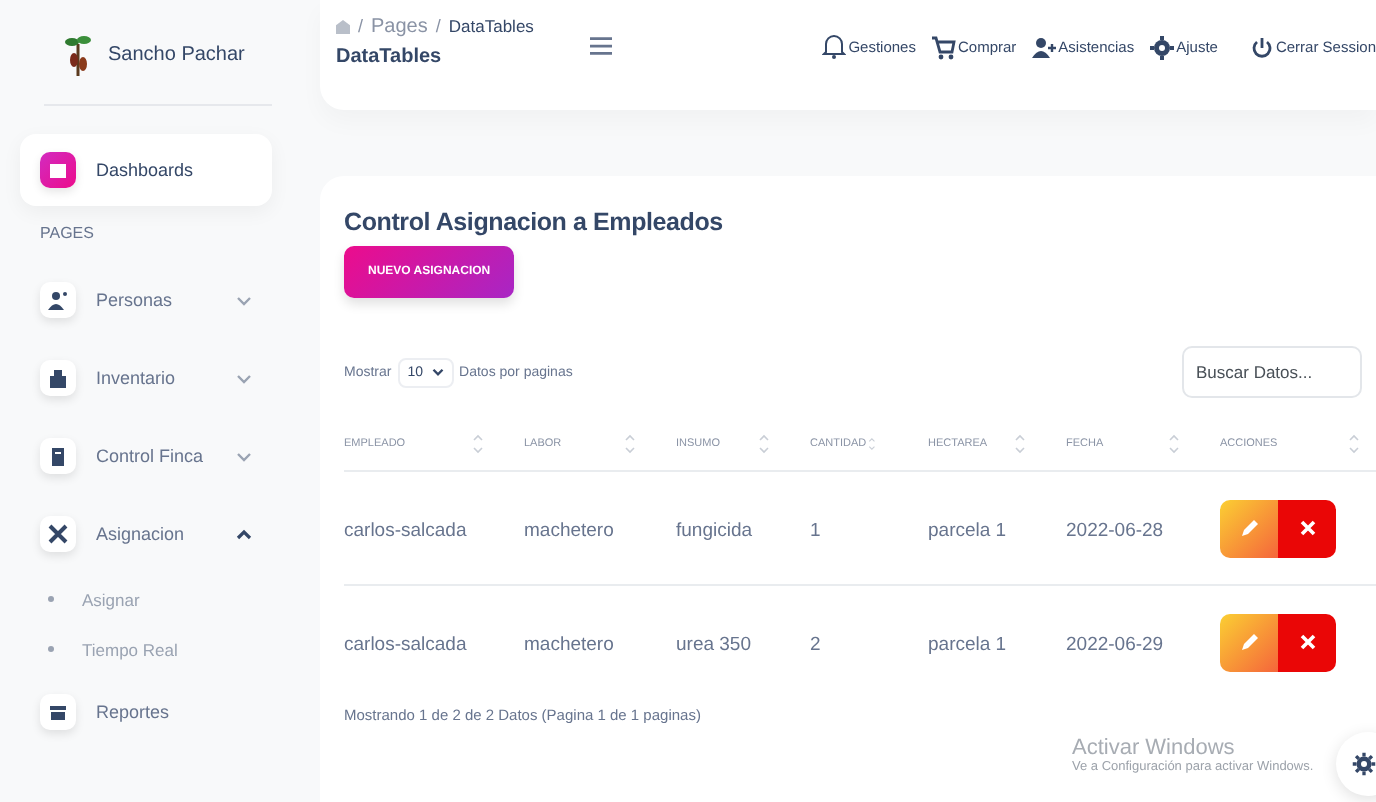 Image resolution: width=1376 pixels, height=802 pixels. What do you see at coordinates (146, 712) in the screenshot?
I see `sidebar-item: Reportes` at bounding box center [146, 712].